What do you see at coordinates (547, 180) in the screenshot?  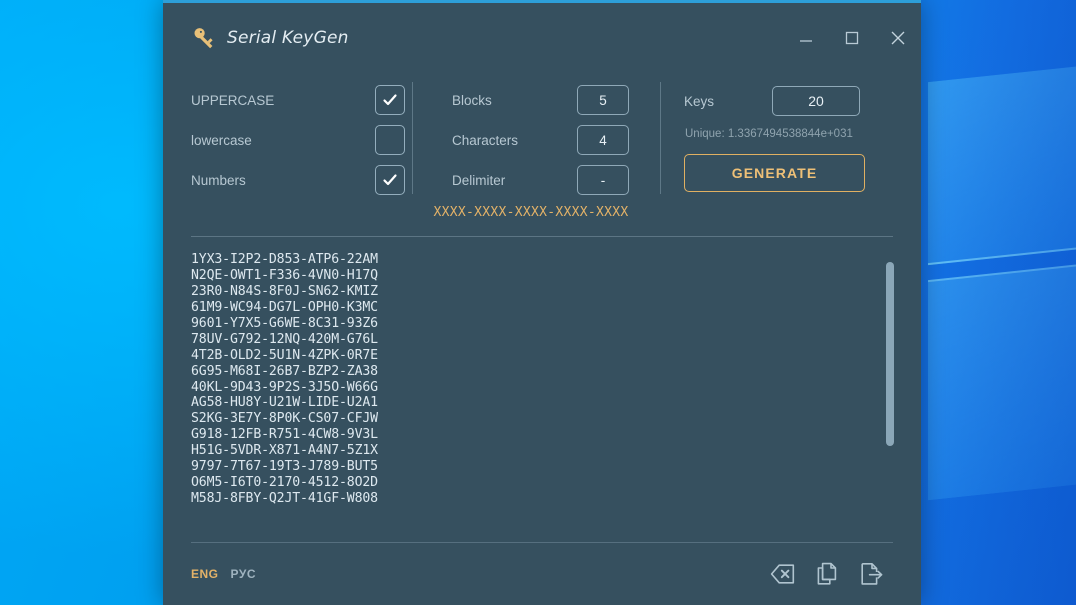 I see `option-delimiter: Delimiter -` at bounding box center [547, 180].